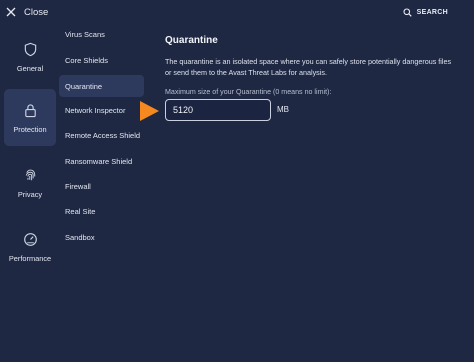 This screenshot has height=362, width=474. What do you see at coordinates (30, 60) in the screenshot?
I see `category-general: General` at bounding box center [30, 60].